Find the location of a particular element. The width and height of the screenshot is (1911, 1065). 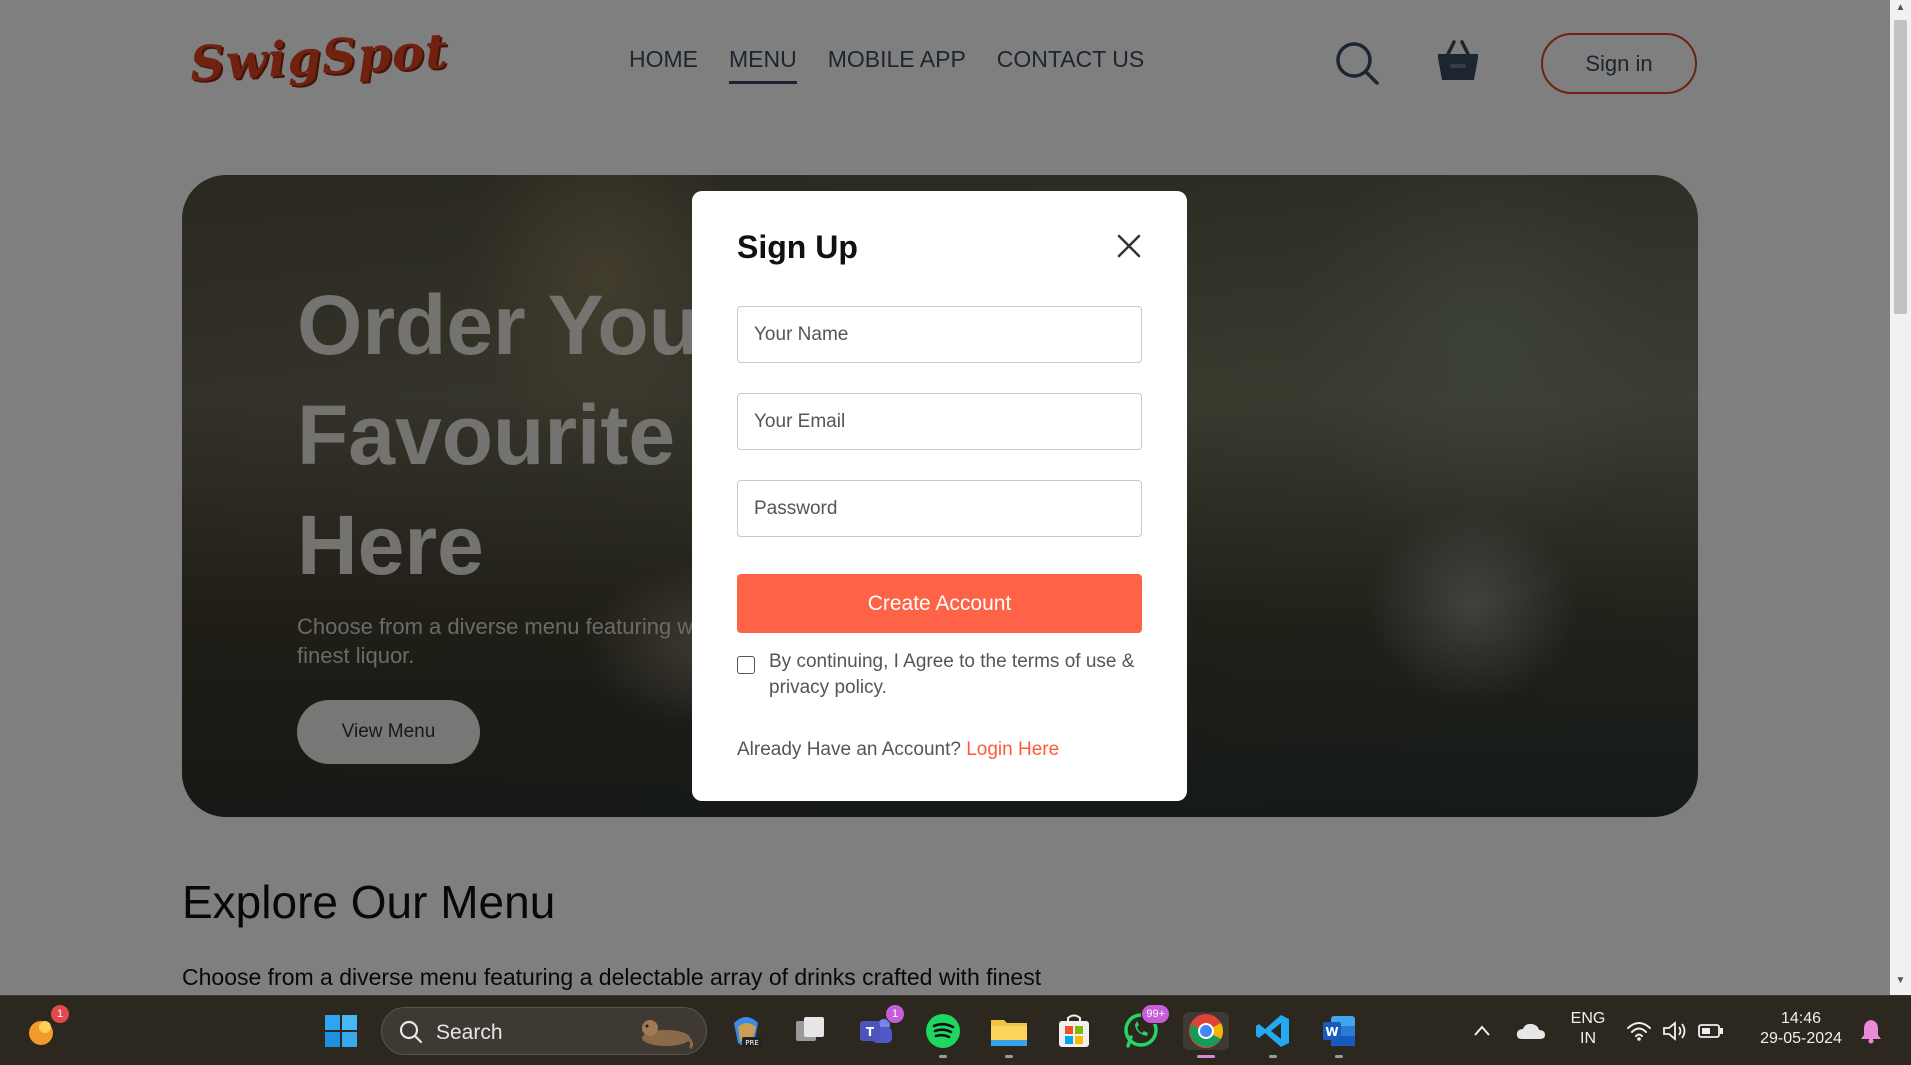

notification-bell-icon is located at coordinates (1871, 1031).